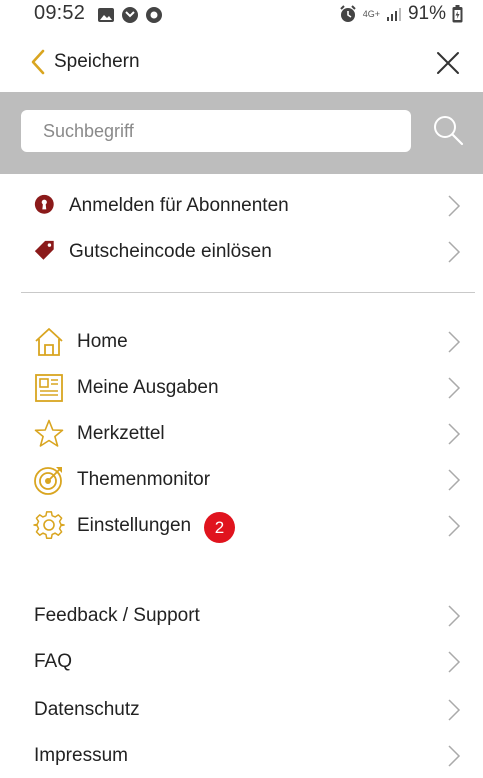 The height and width of the screenshot is (778, 483). What do you see at coordinates (371, 13) in the screenshot?
I see `network-icon: 4G+` at bounding box center [371, 13].